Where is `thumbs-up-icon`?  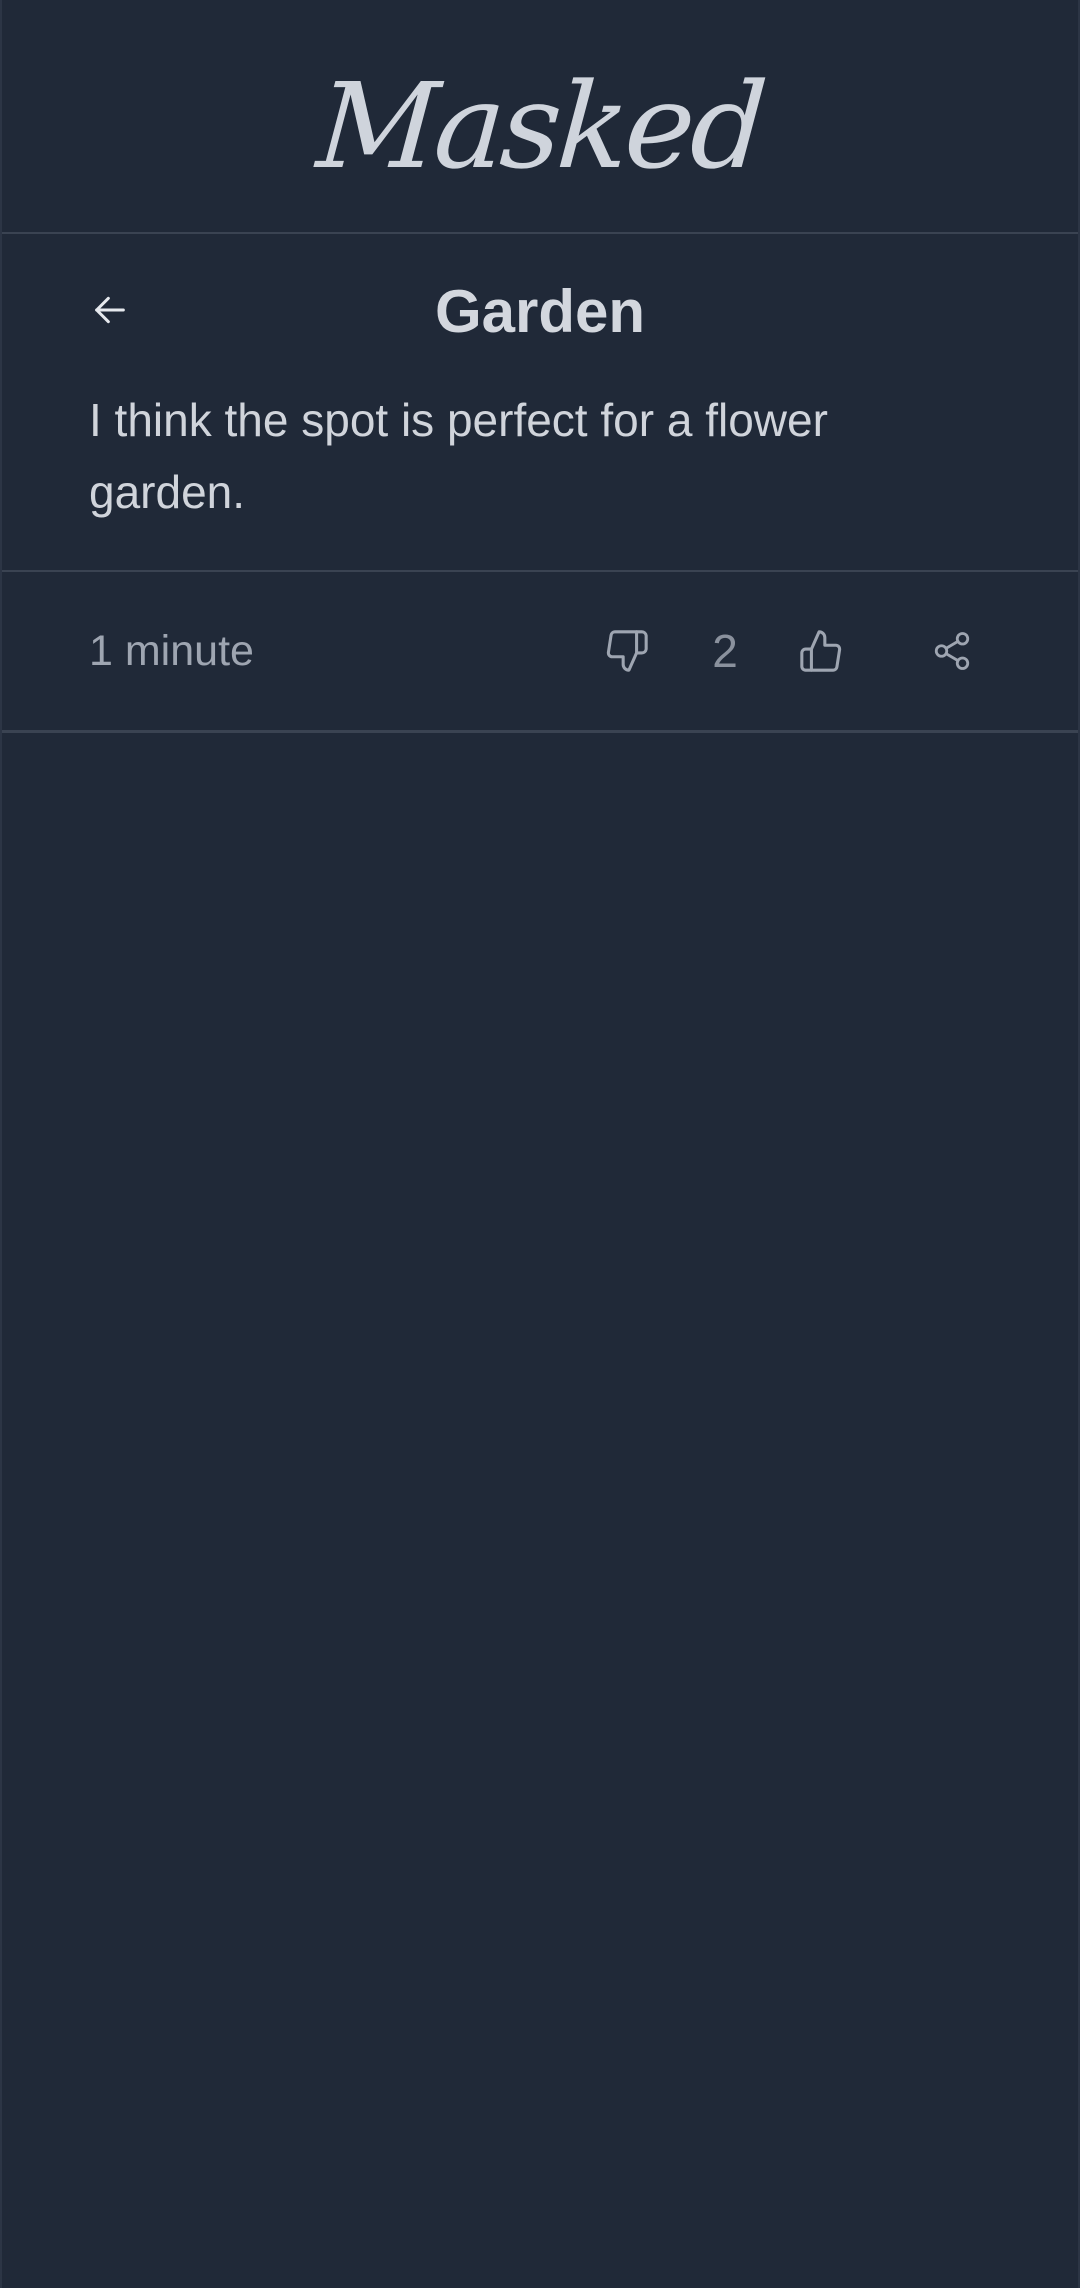
thumbs-up-icon is located at coordinates (821, 651).